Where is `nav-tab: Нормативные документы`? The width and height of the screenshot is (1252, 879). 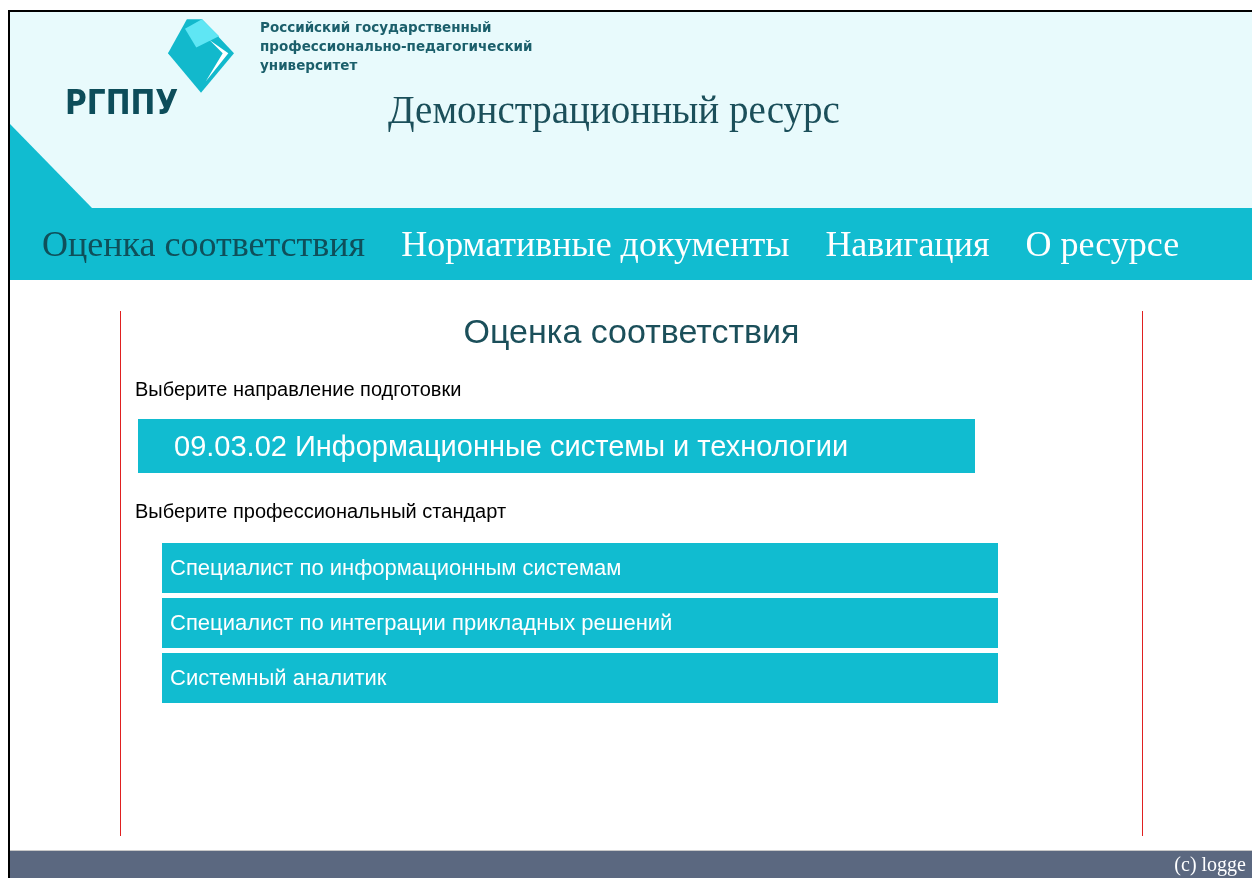 nav-tab: Нормативные документы is located at coordinates (595, 244).